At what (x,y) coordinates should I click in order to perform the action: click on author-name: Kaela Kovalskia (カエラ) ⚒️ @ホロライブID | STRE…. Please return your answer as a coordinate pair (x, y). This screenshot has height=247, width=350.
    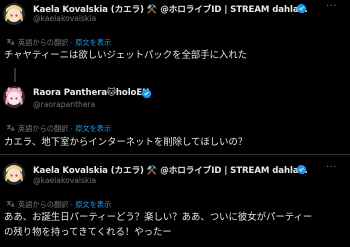
    Looking at the image, I should click on (170, 170).